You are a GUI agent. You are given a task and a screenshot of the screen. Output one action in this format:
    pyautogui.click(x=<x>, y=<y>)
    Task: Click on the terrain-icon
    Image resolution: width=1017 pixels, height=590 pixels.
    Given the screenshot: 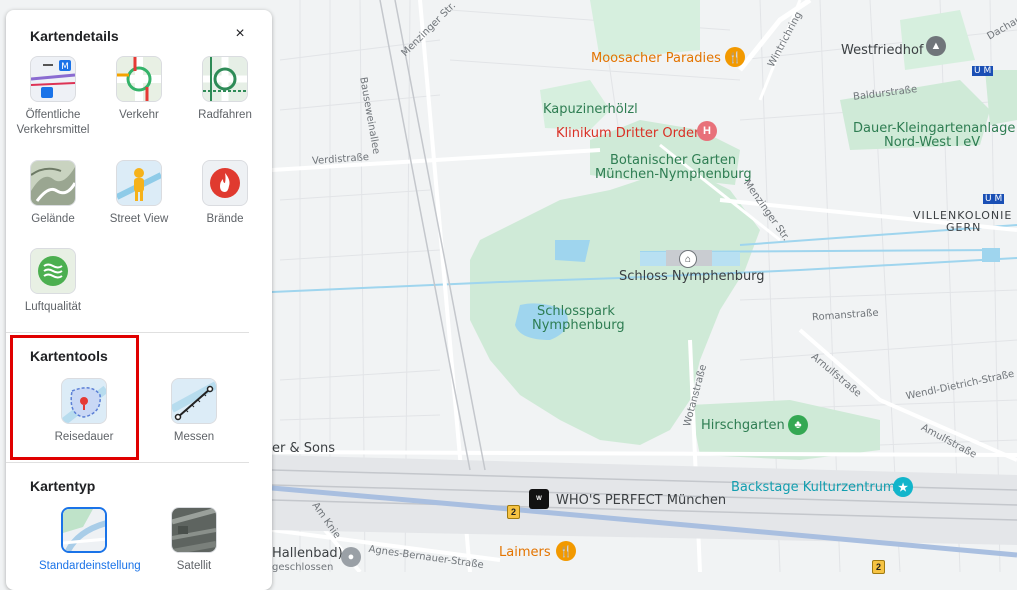 What is the action you would take?
    pyautogui.click(x=53, y=183)
    